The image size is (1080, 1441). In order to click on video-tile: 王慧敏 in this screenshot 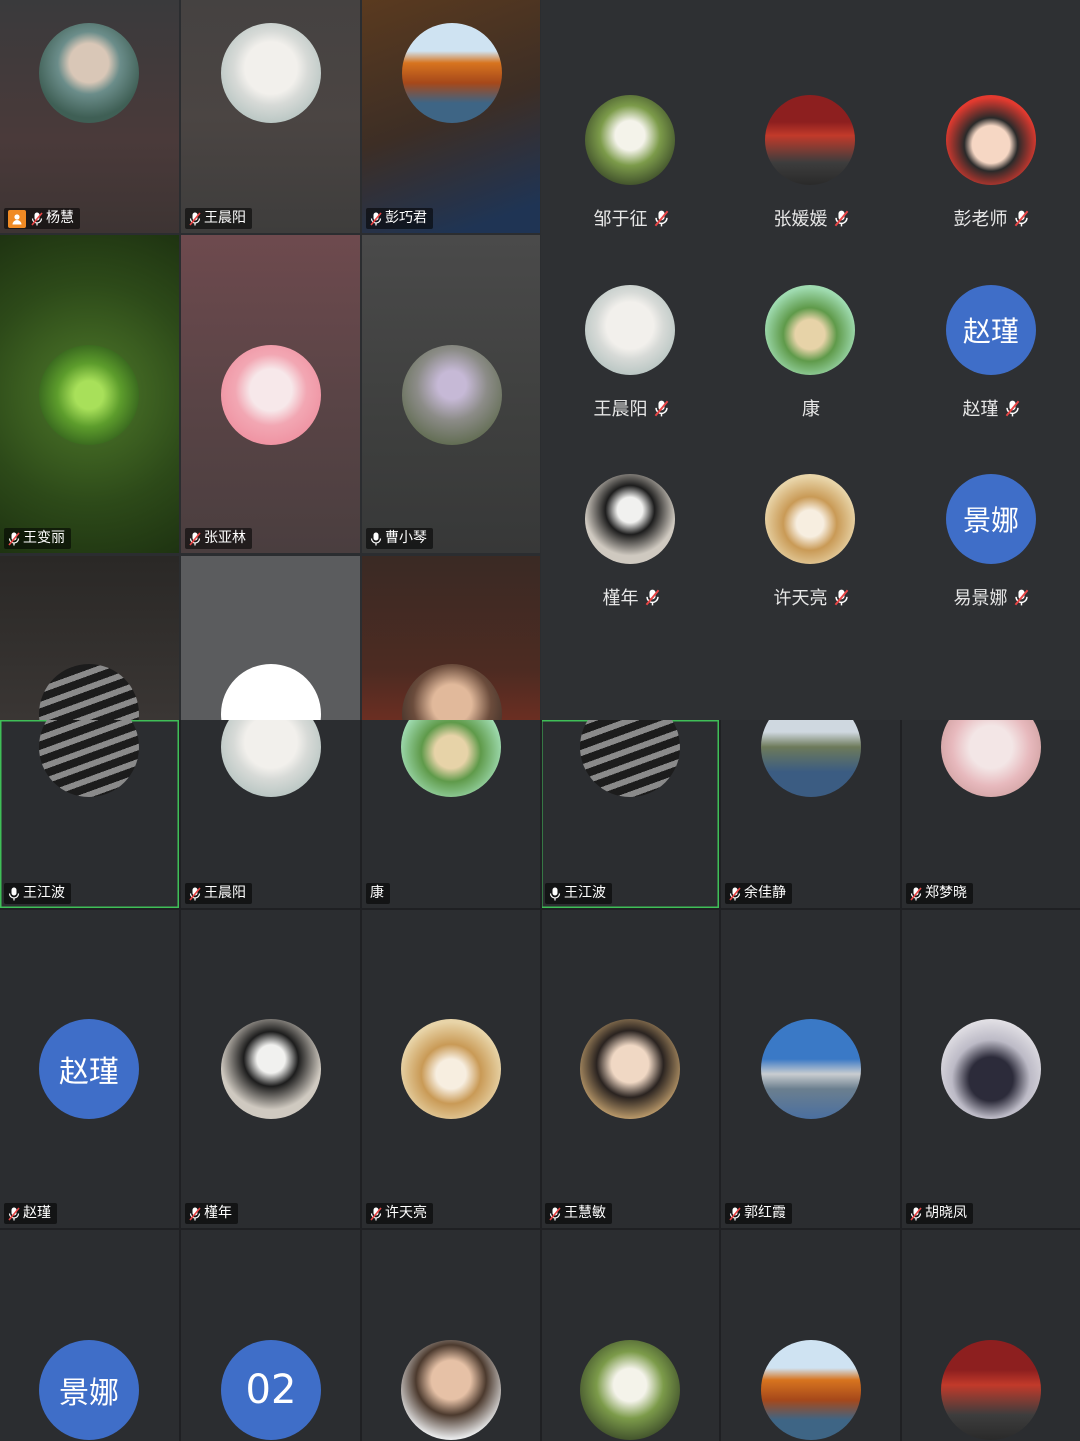, I will do `click(630, 1069)`.